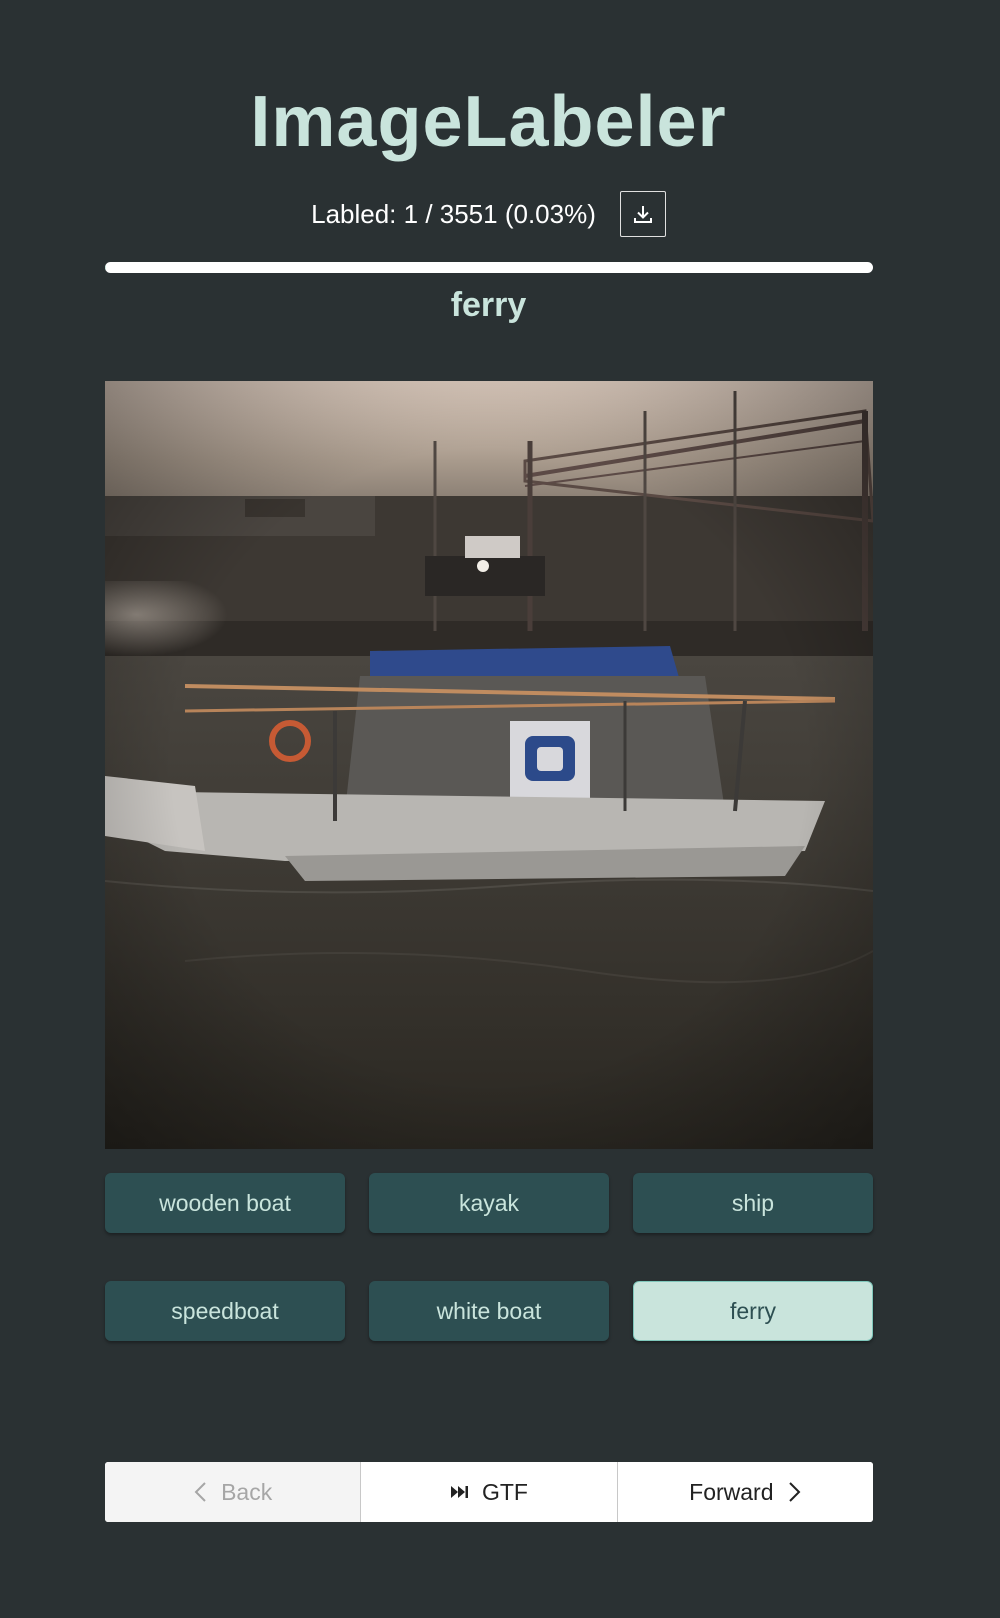 This screenshot has width=1000, height=1618. I want to click on back-button: Back, so click(233, 1492).